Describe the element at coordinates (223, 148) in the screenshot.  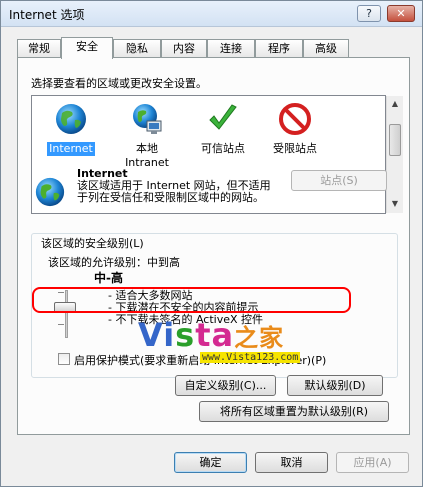
I see `zone-label-trusted-sites: 可信站点` at that location.